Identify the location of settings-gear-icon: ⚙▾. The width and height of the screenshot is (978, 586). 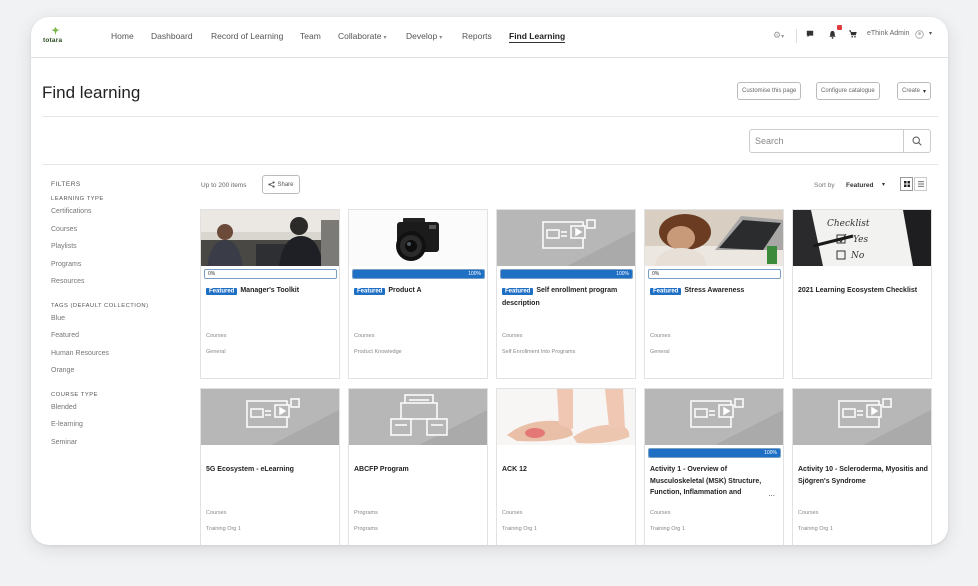
(778, 35).